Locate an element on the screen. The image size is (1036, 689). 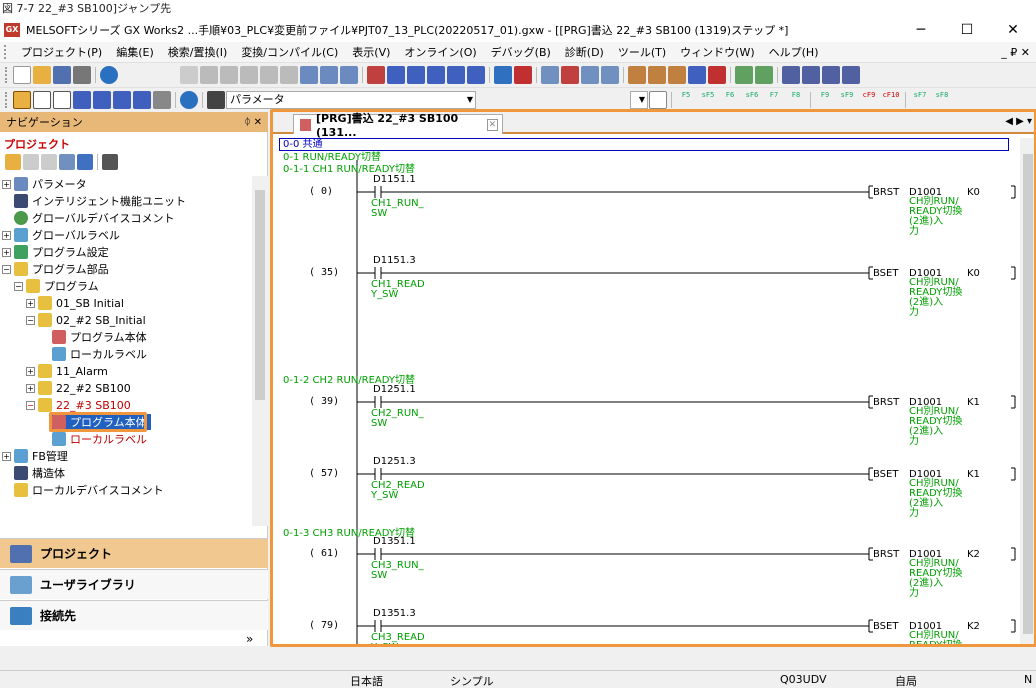
verify-program-icon is located at coordinates (349, 75).